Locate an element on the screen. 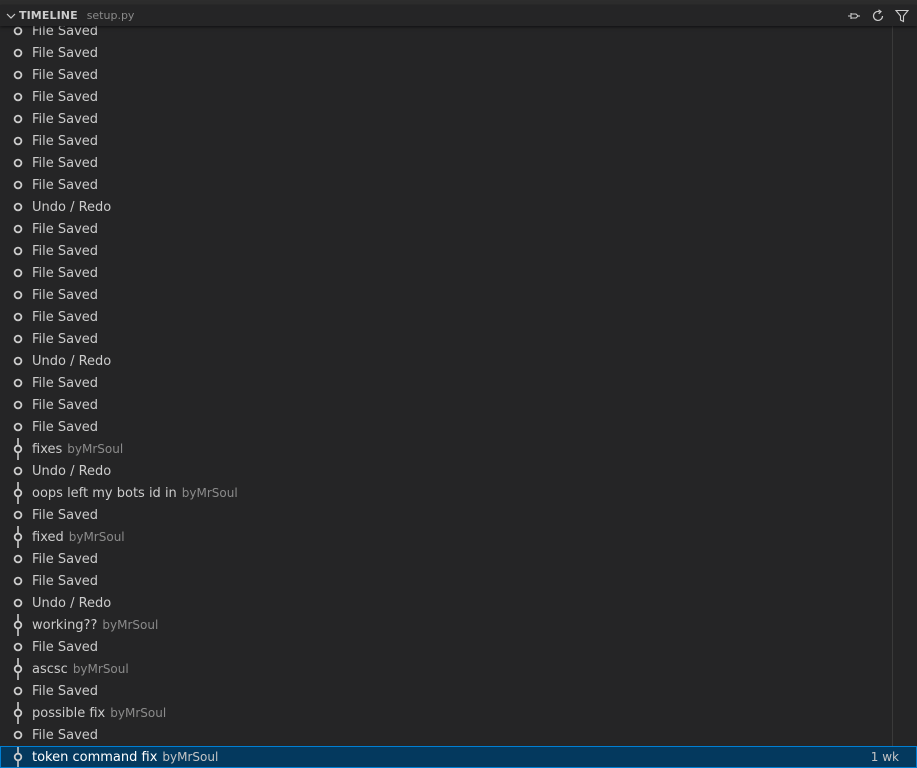 The image size is (917, 768). timeline-item-label: working?? is located at coordinates (65, 625).